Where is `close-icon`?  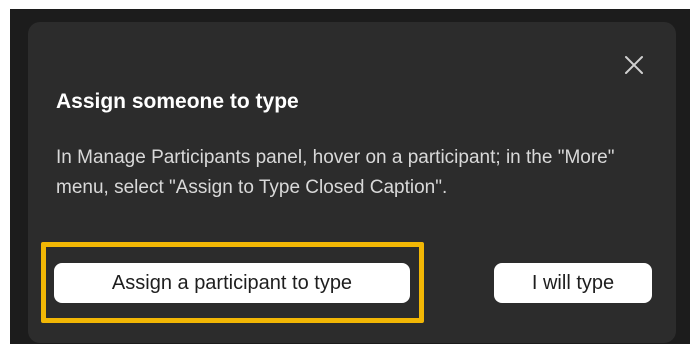
close-icon is located at coordinates (634, 65).